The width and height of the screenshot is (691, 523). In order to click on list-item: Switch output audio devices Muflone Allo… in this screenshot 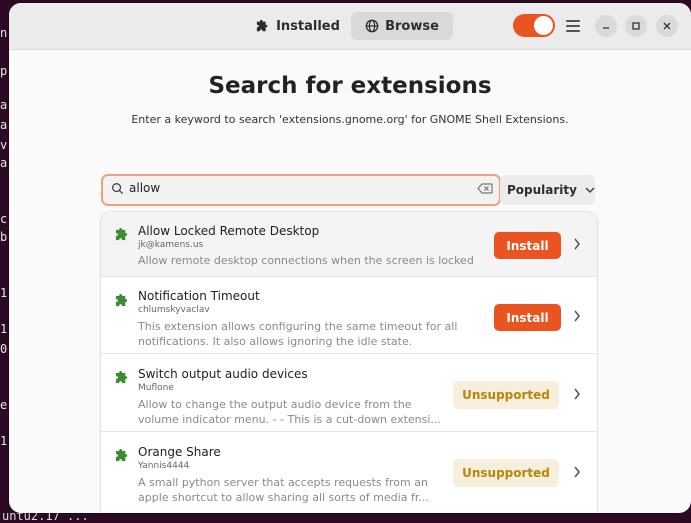, I will do `click(349, 393)`.